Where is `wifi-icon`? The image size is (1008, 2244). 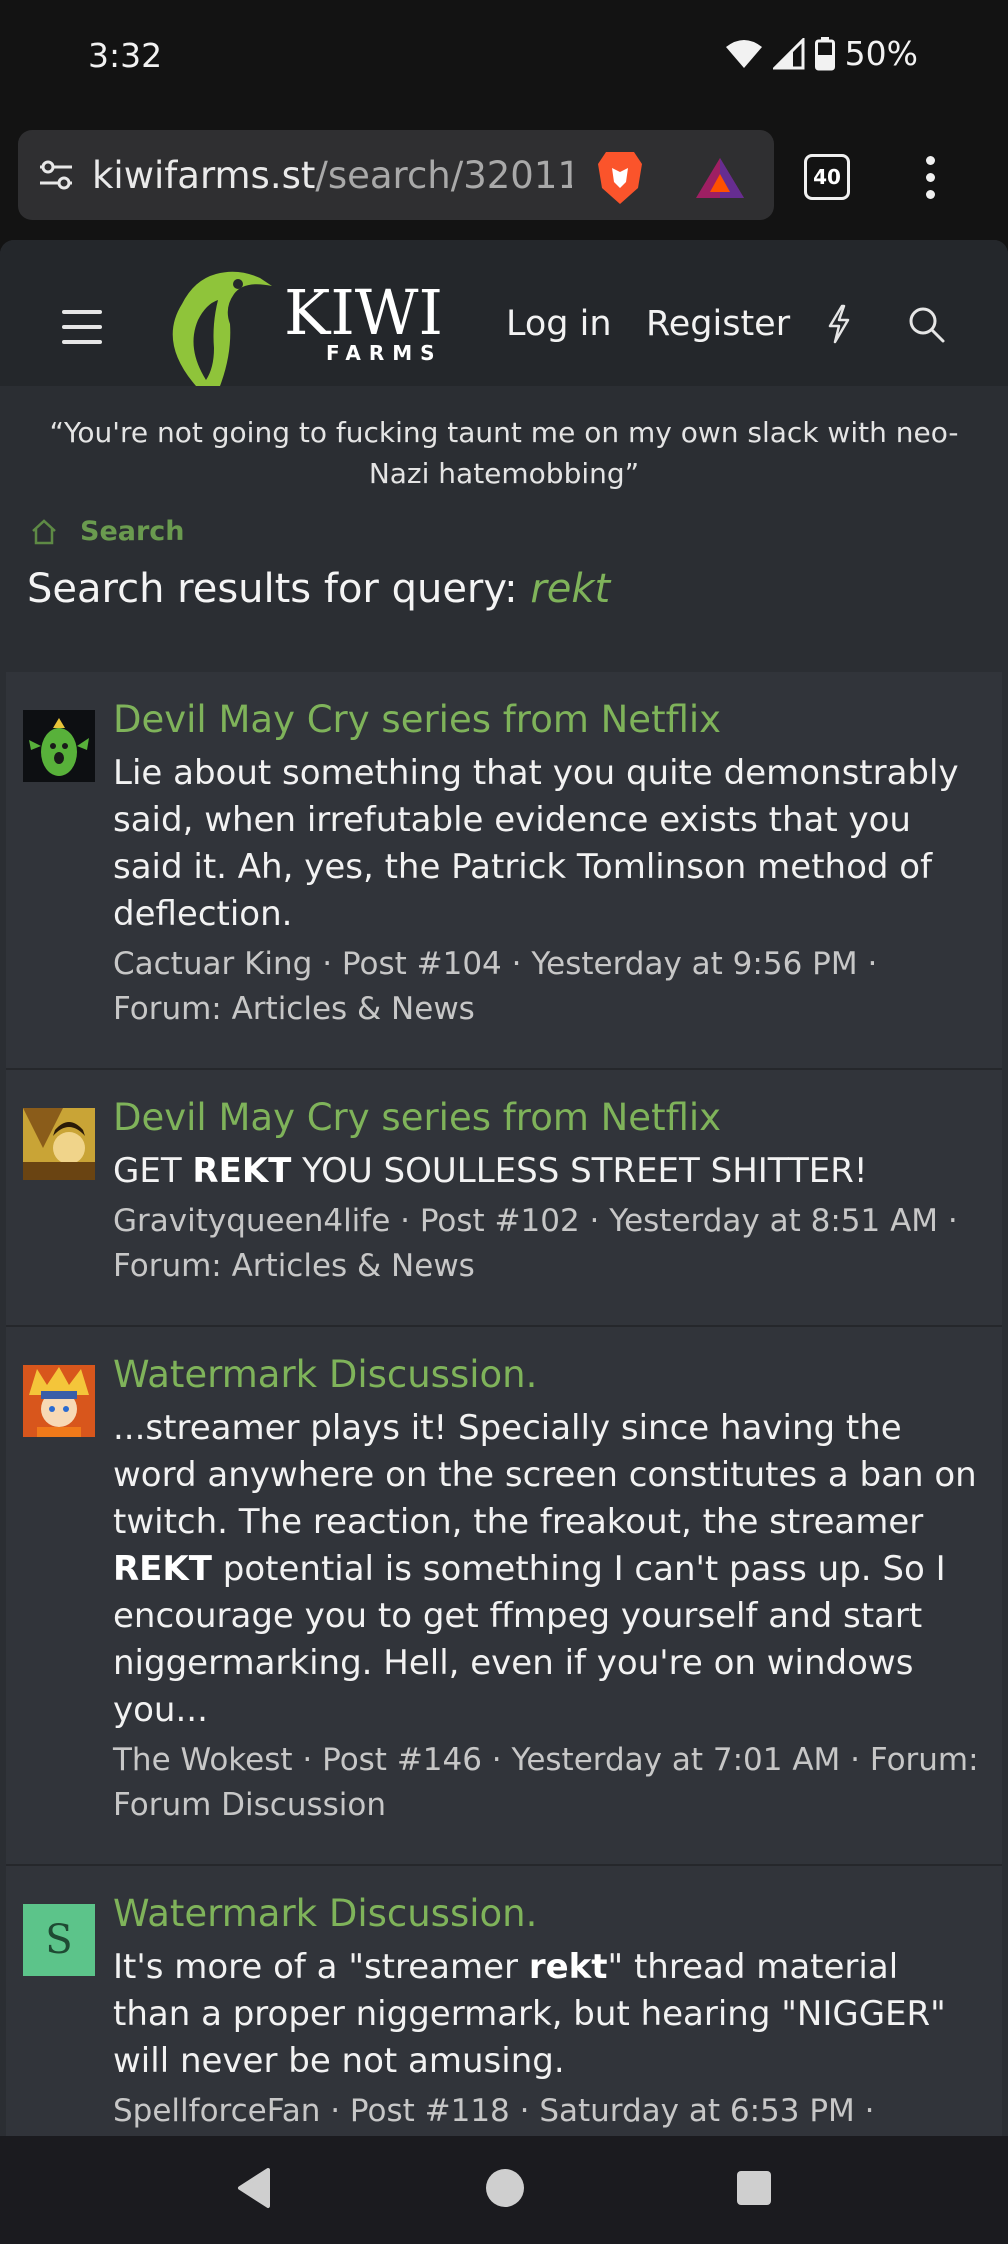 wifi-icon is located at coordinates (743, 53).